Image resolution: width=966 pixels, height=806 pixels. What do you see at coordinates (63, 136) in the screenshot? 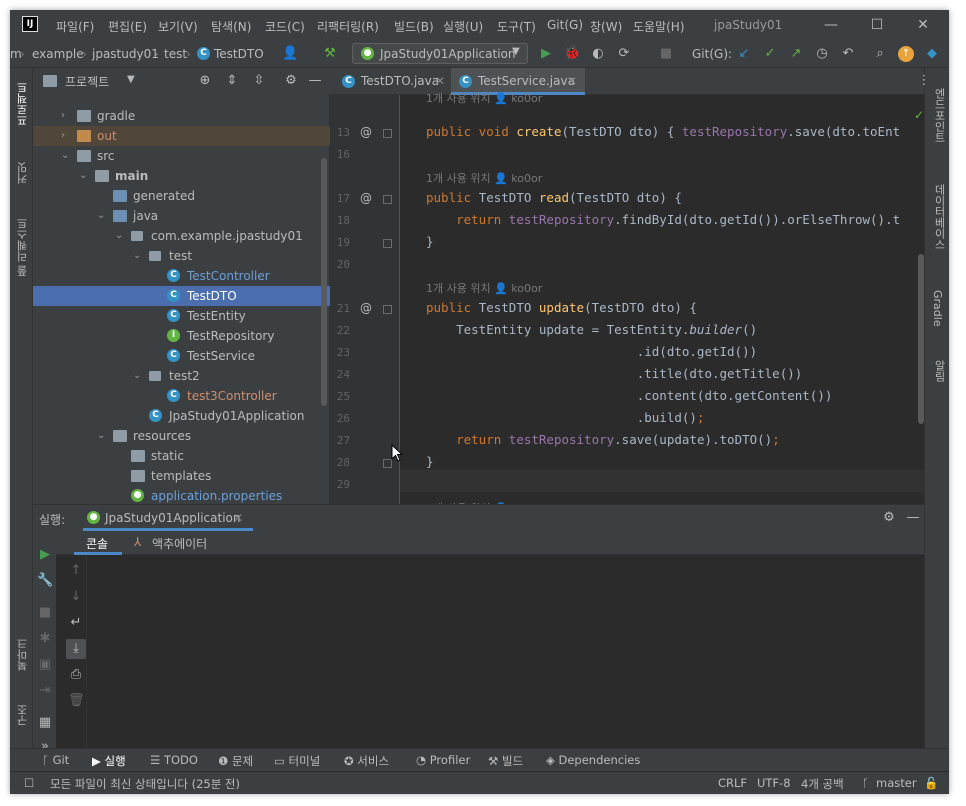
I see `chevron-right-icon: ›` at bounding box center [63, 136].